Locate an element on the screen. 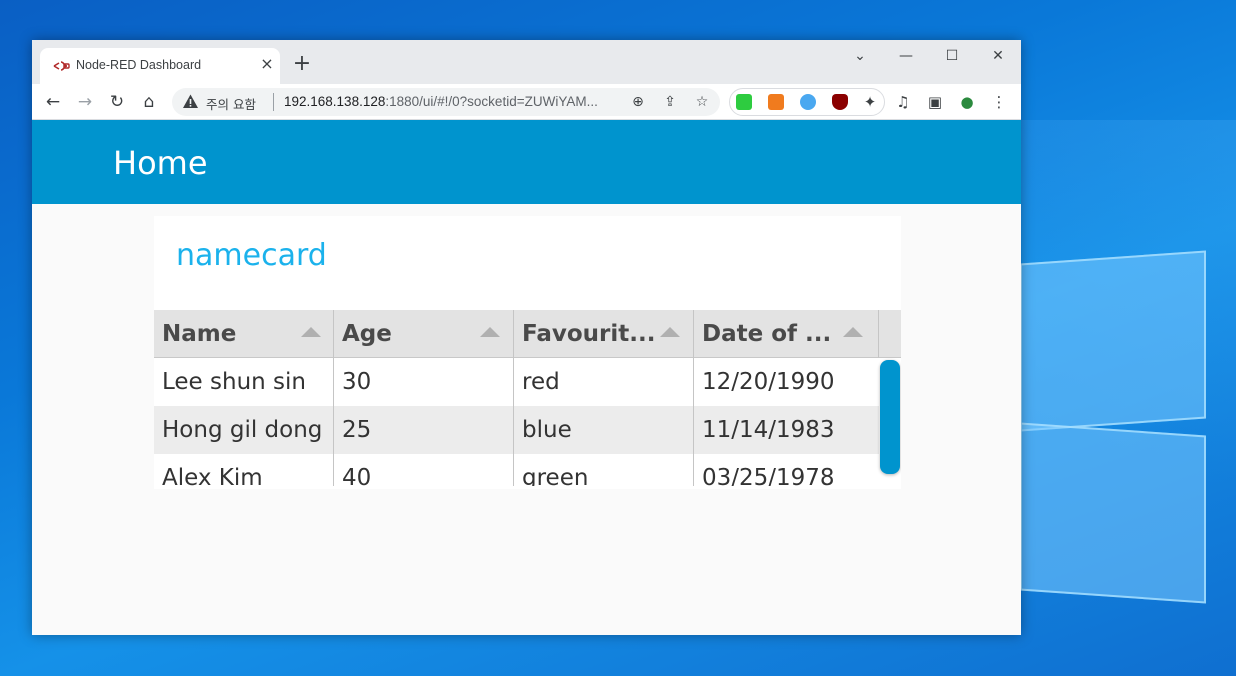 The height and width of the screenshot is (676, 1236). cell-text: red is located at coordinates (541, 382).